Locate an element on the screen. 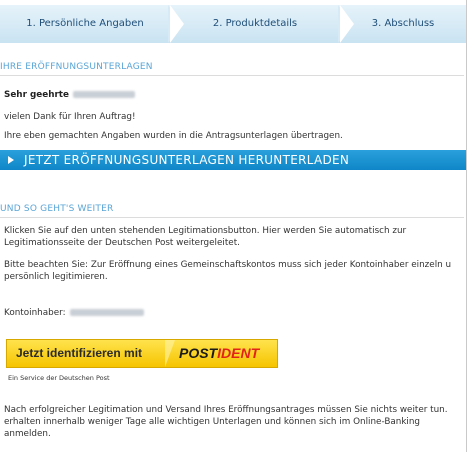  account-holder-label: Kontoinhaber: is located at coordinates (35, 313).